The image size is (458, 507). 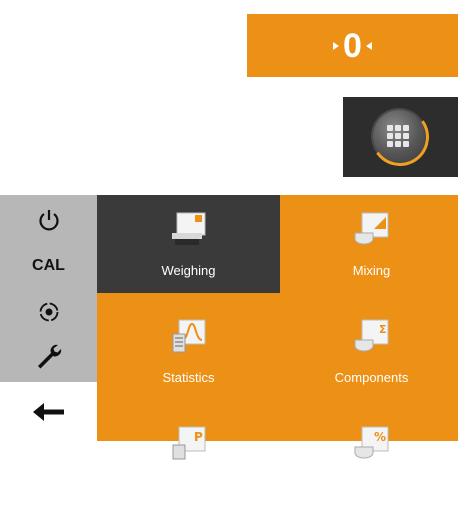 I want to click on settings-button, so click(x=48, y=357).